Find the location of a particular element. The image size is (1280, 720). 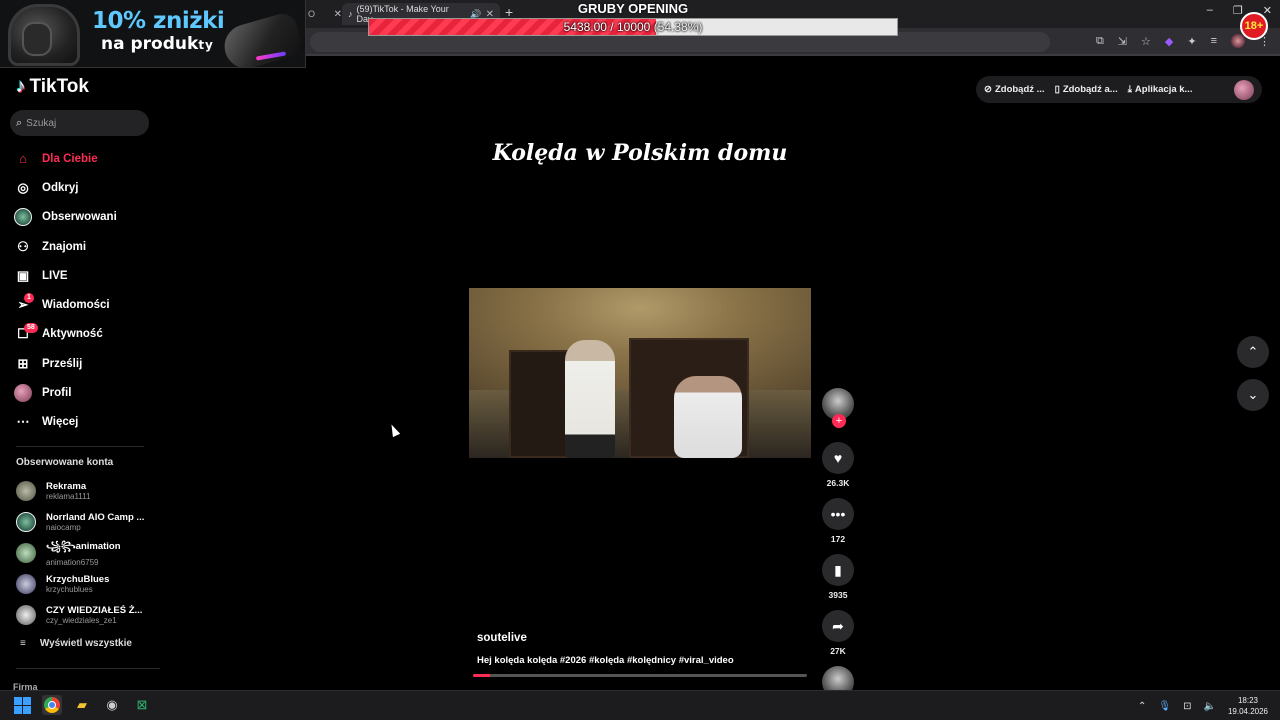

tiktok-note-icon: ♪ is located at coordinates (21, 86).